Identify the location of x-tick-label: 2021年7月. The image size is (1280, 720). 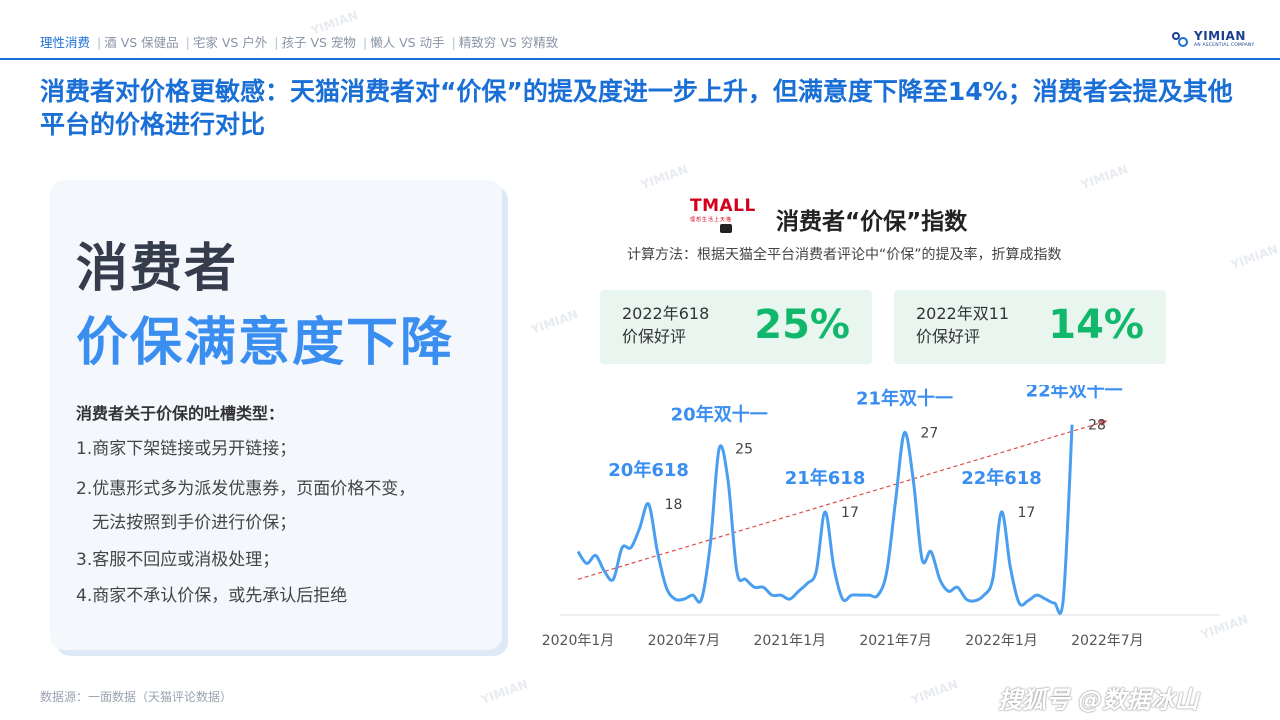
(895, 641).